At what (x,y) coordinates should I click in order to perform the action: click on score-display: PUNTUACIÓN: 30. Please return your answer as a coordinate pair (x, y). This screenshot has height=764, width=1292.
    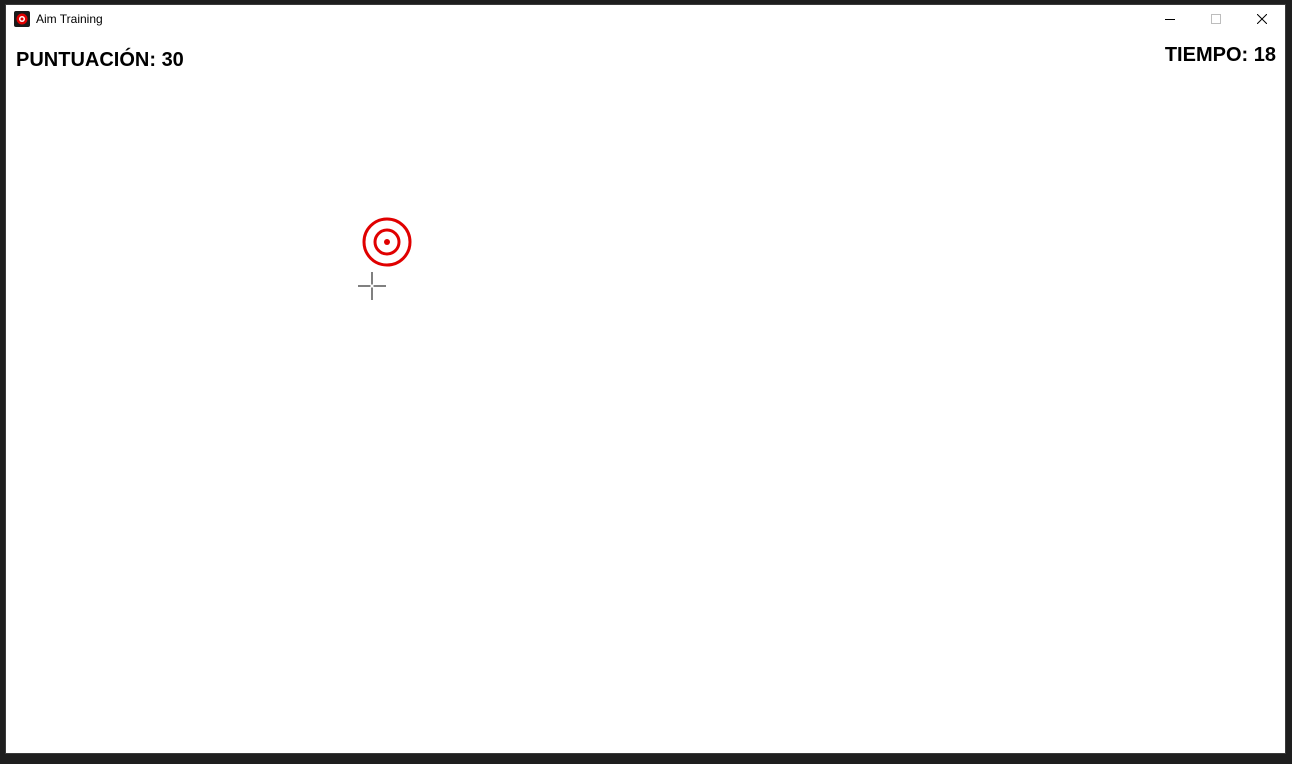
    Looking at the image, I should click on (100, 60).